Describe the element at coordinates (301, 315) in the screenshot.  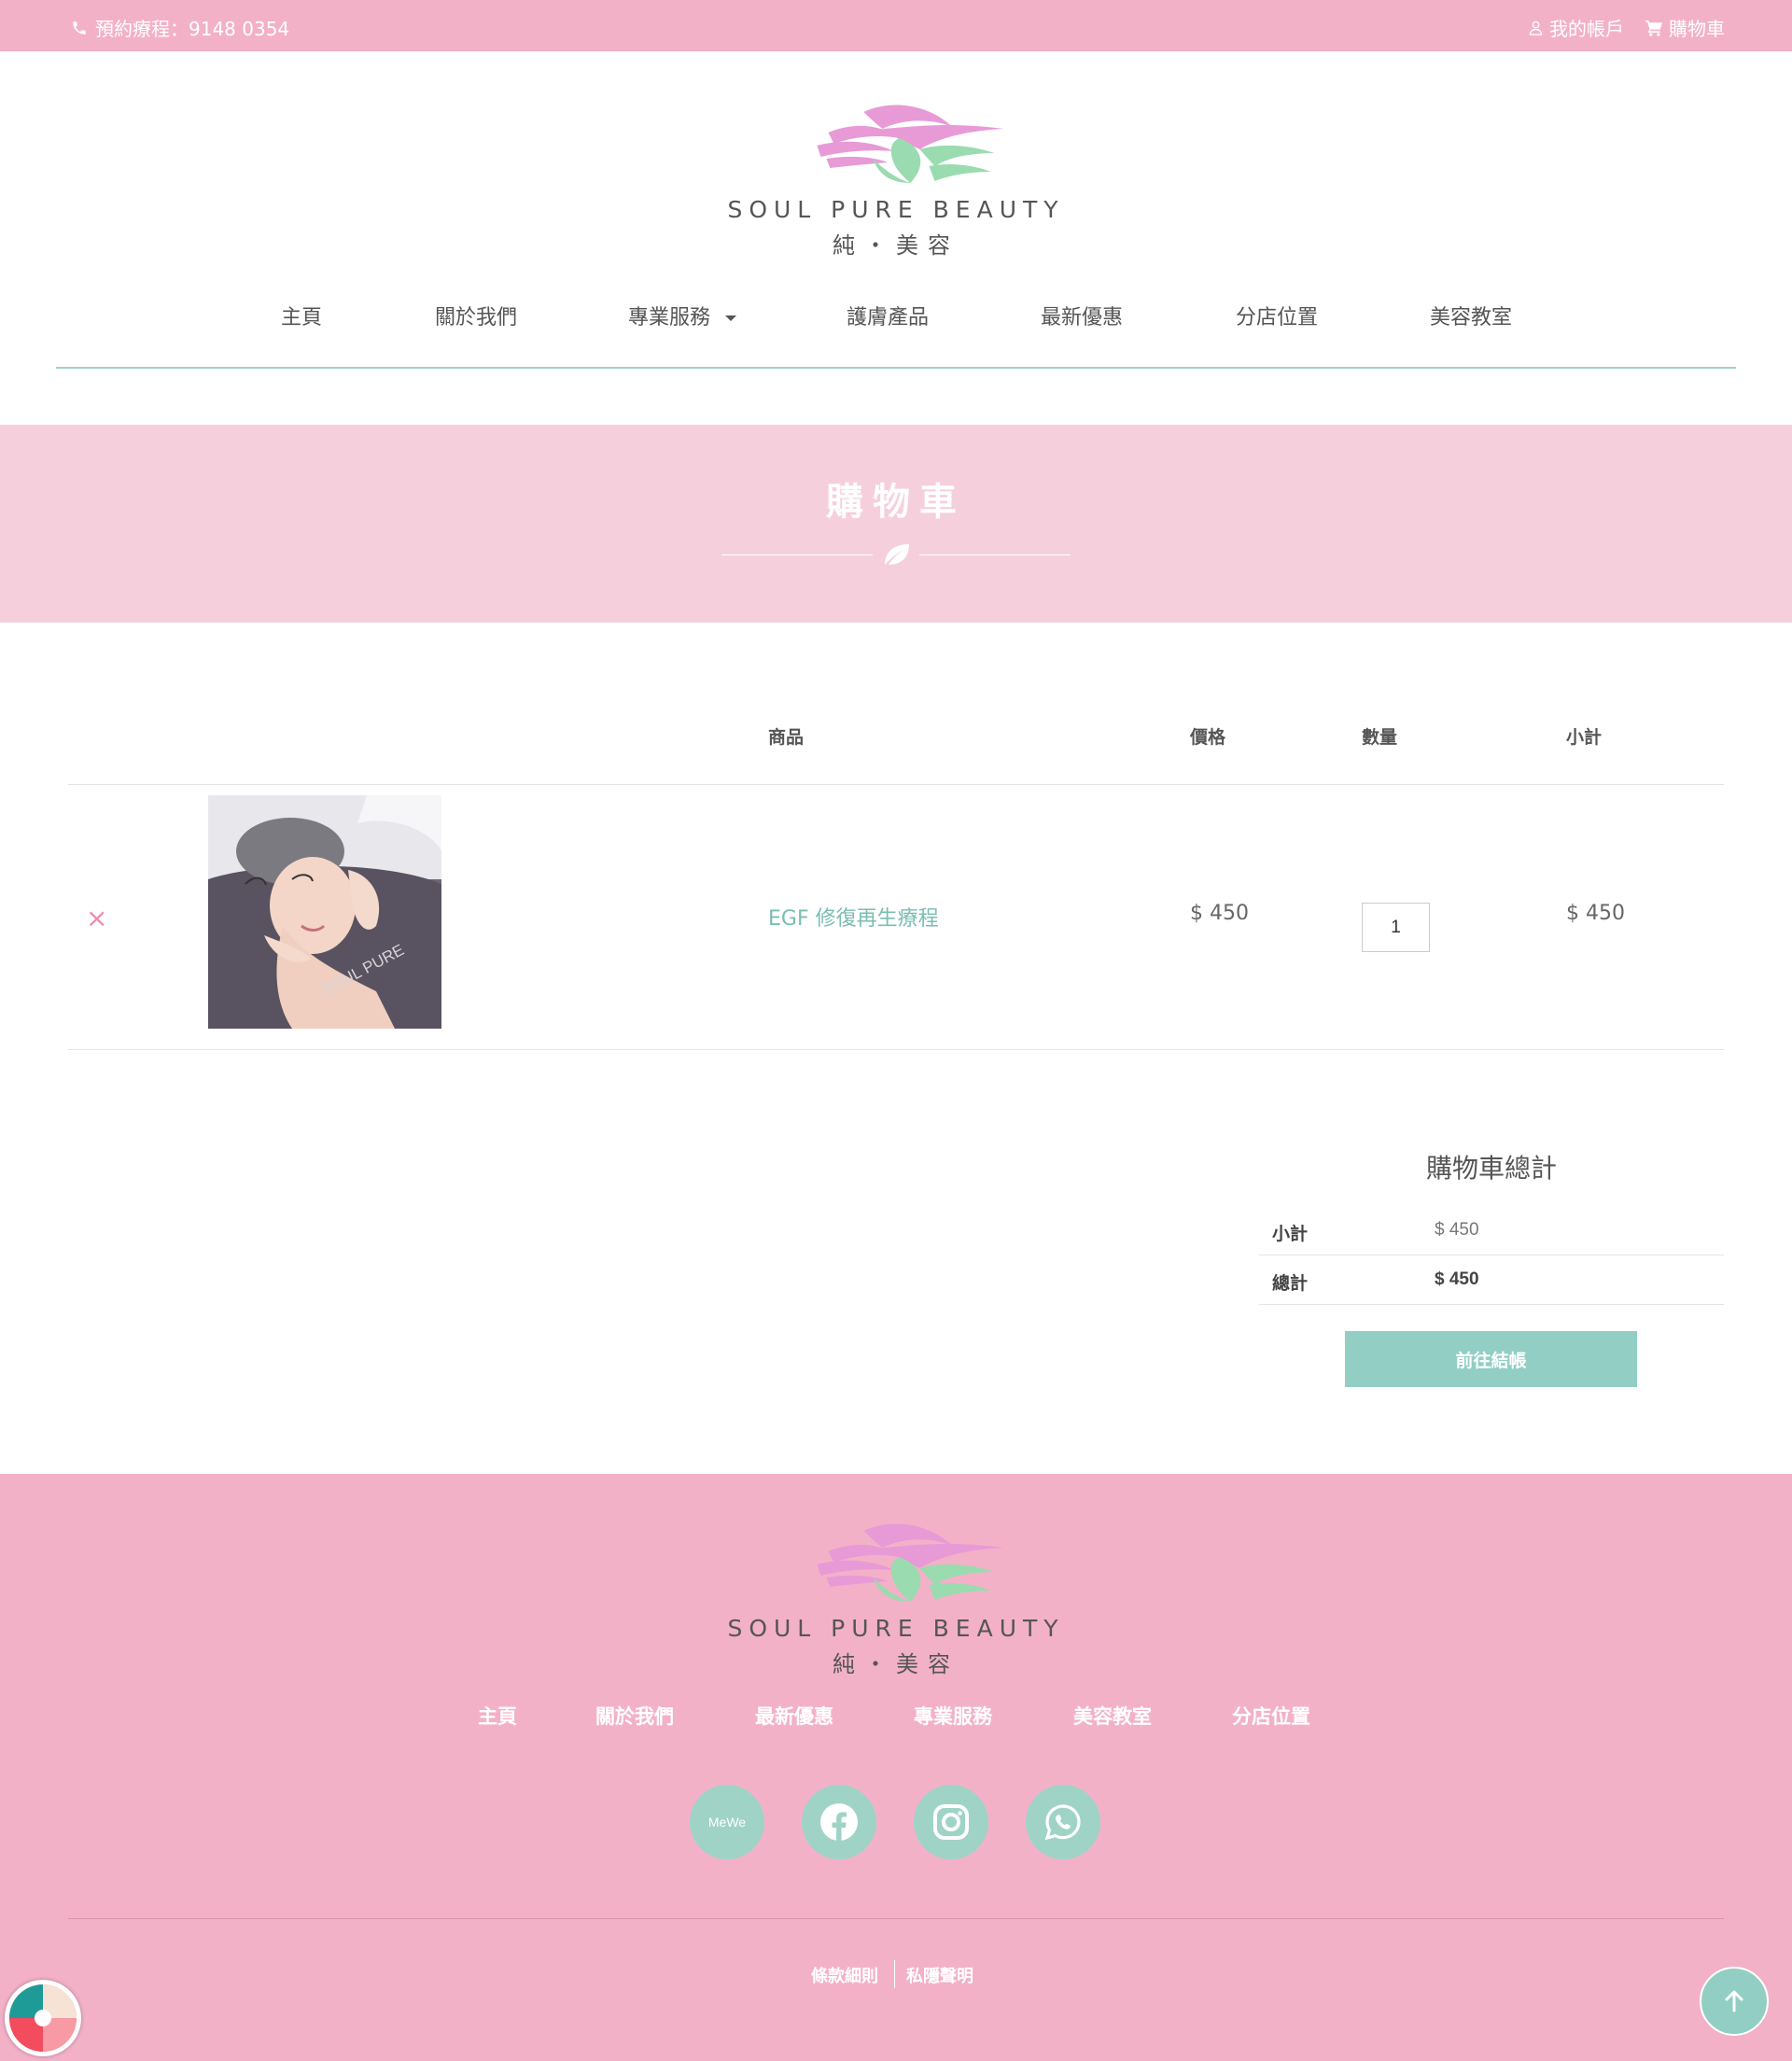
I see `nav-item-home: 主頁` at that location.